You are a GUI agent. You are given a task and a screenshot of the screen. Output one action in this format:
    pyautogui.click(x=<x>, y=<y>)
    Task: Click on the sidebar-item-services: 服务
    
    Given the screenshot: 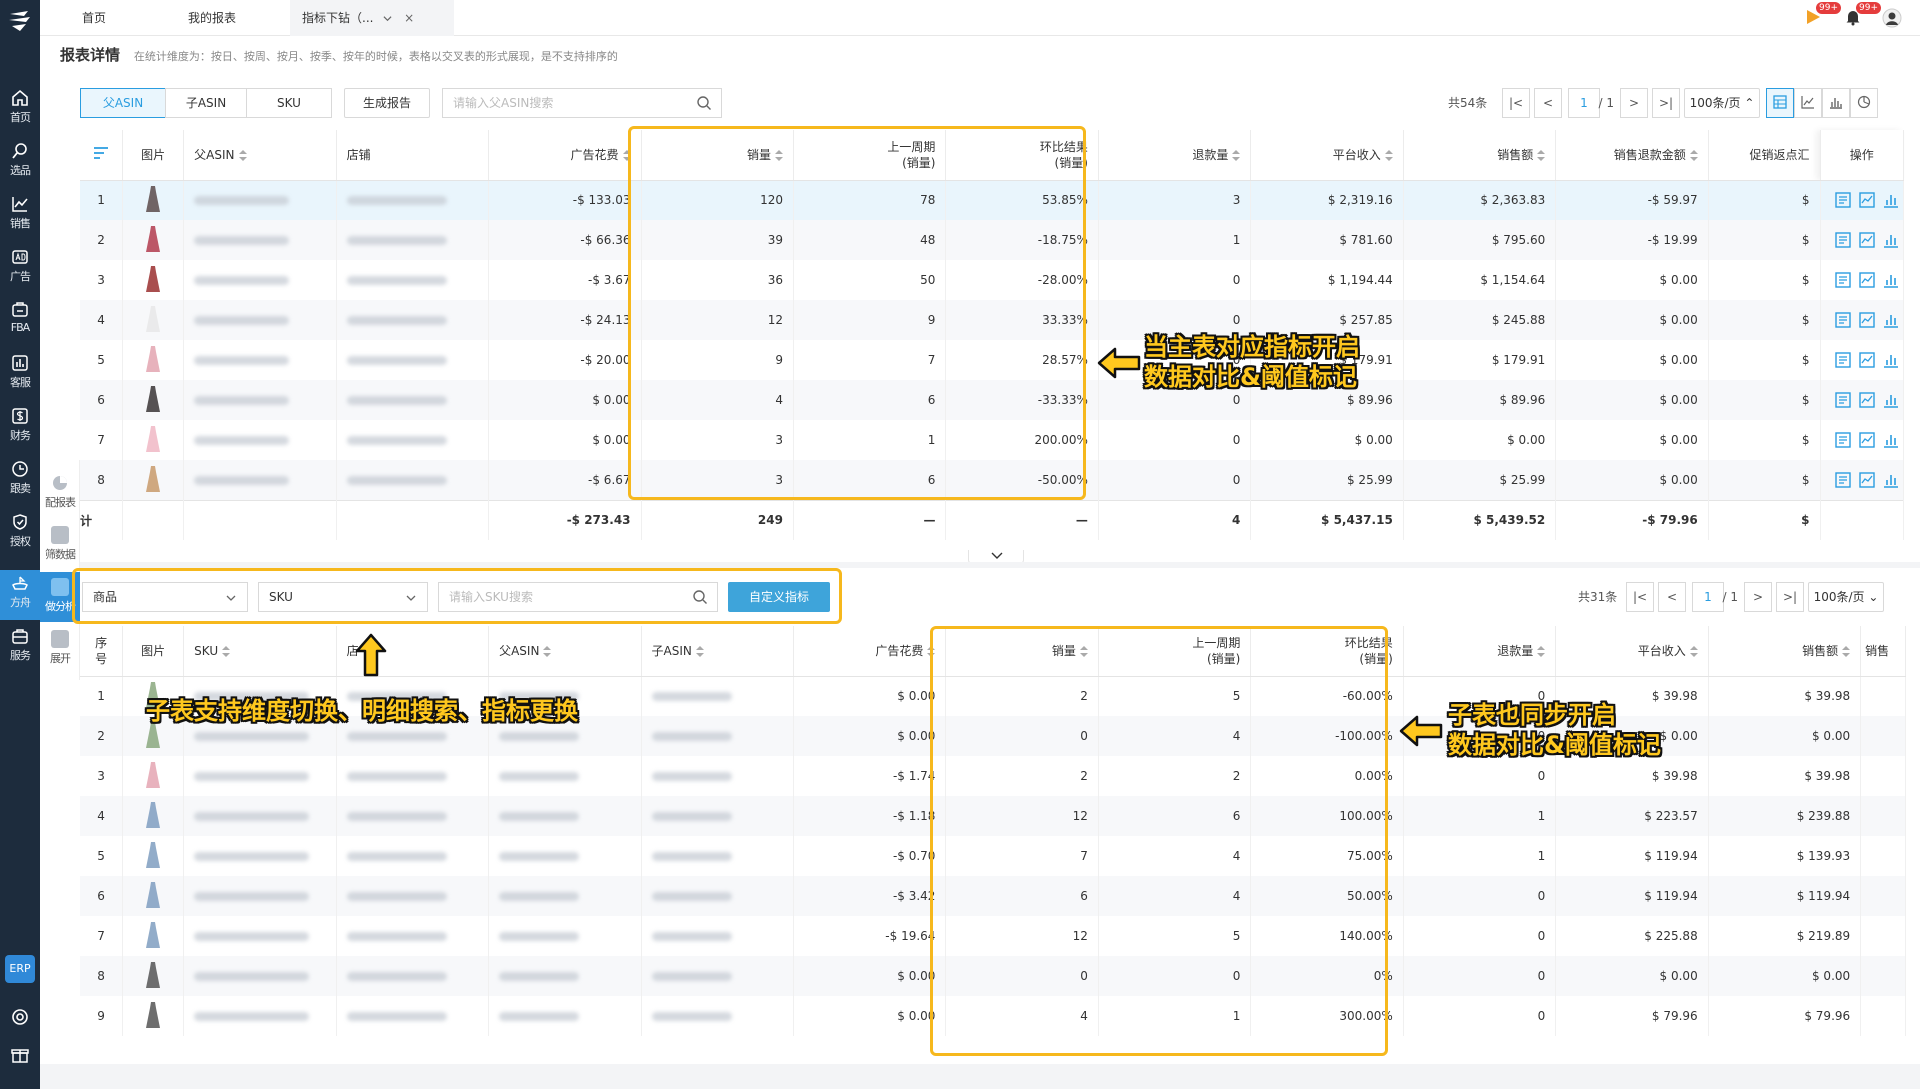 What is the action you would take?
    pyautogui.click(x=20, y=648)
    